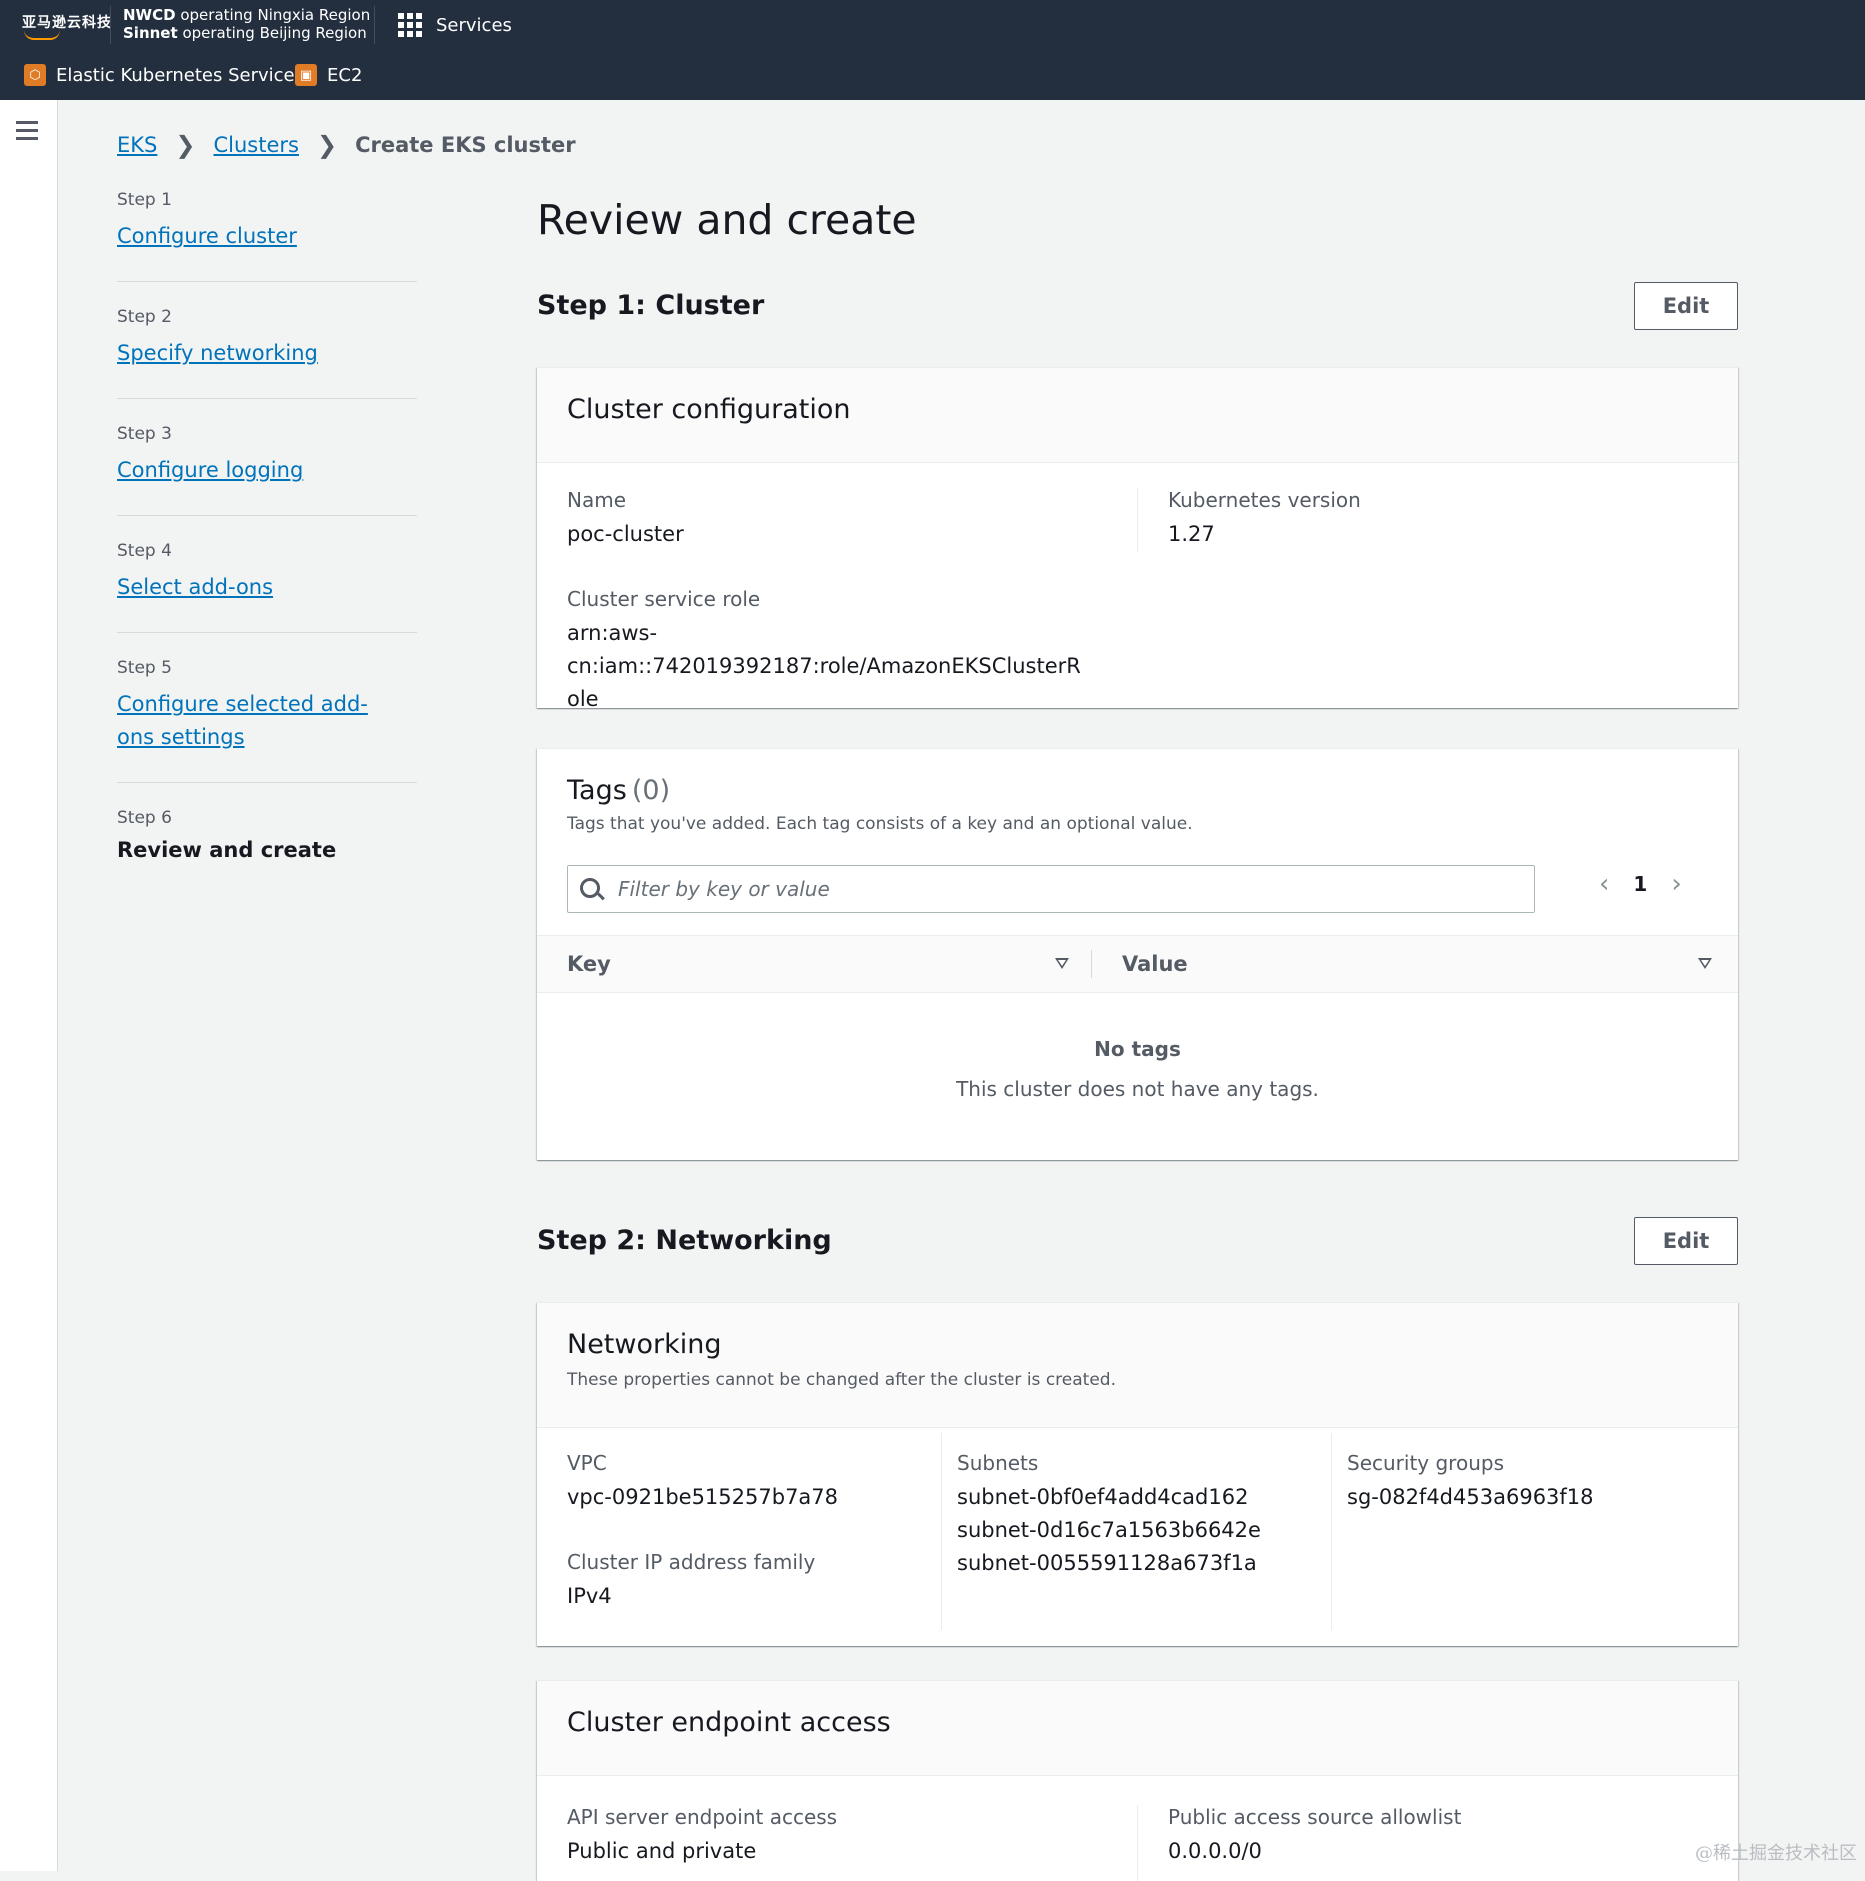 The width and height of the screenshot is (1865, 1881). Describe the element at coordinates (625, 534) in the screenshot. I see `cluster-name-value: poc-cluster` at that location.